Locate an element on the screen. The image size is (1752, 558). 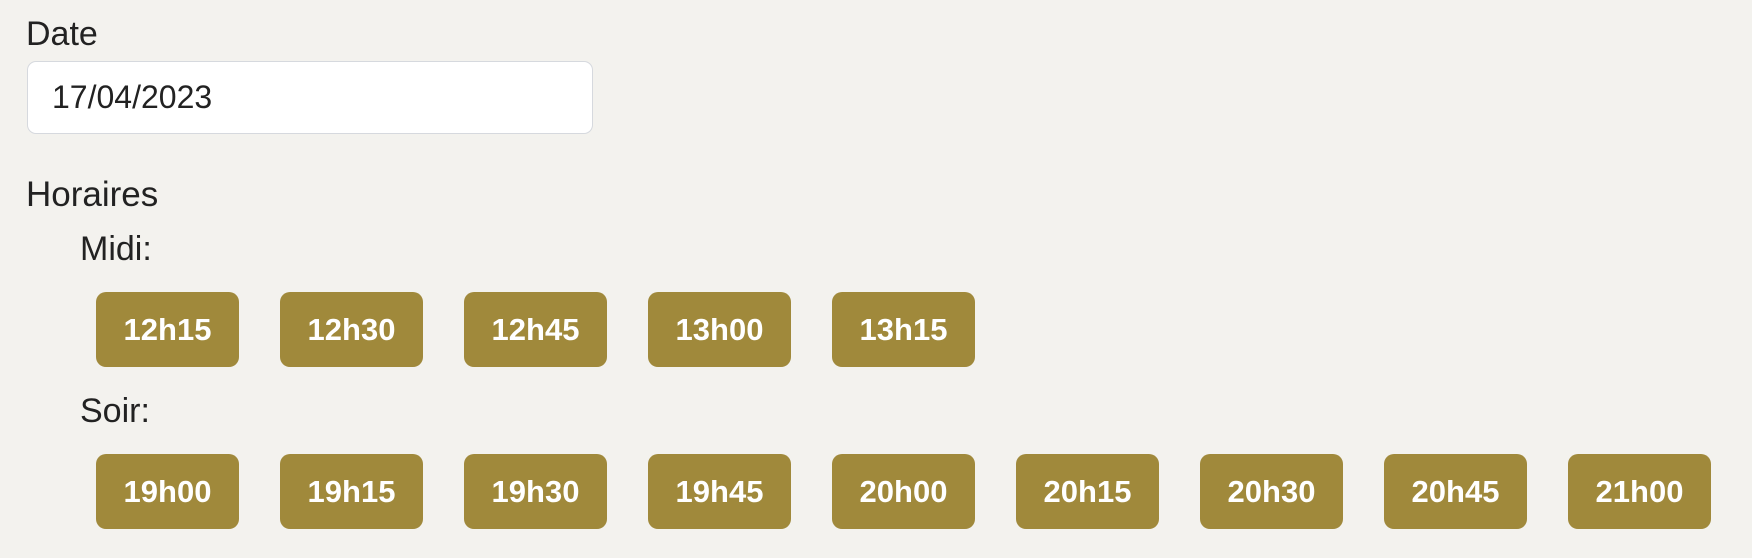
time-slot-20h30: 20h30 is located at coordinates (1271, 491).